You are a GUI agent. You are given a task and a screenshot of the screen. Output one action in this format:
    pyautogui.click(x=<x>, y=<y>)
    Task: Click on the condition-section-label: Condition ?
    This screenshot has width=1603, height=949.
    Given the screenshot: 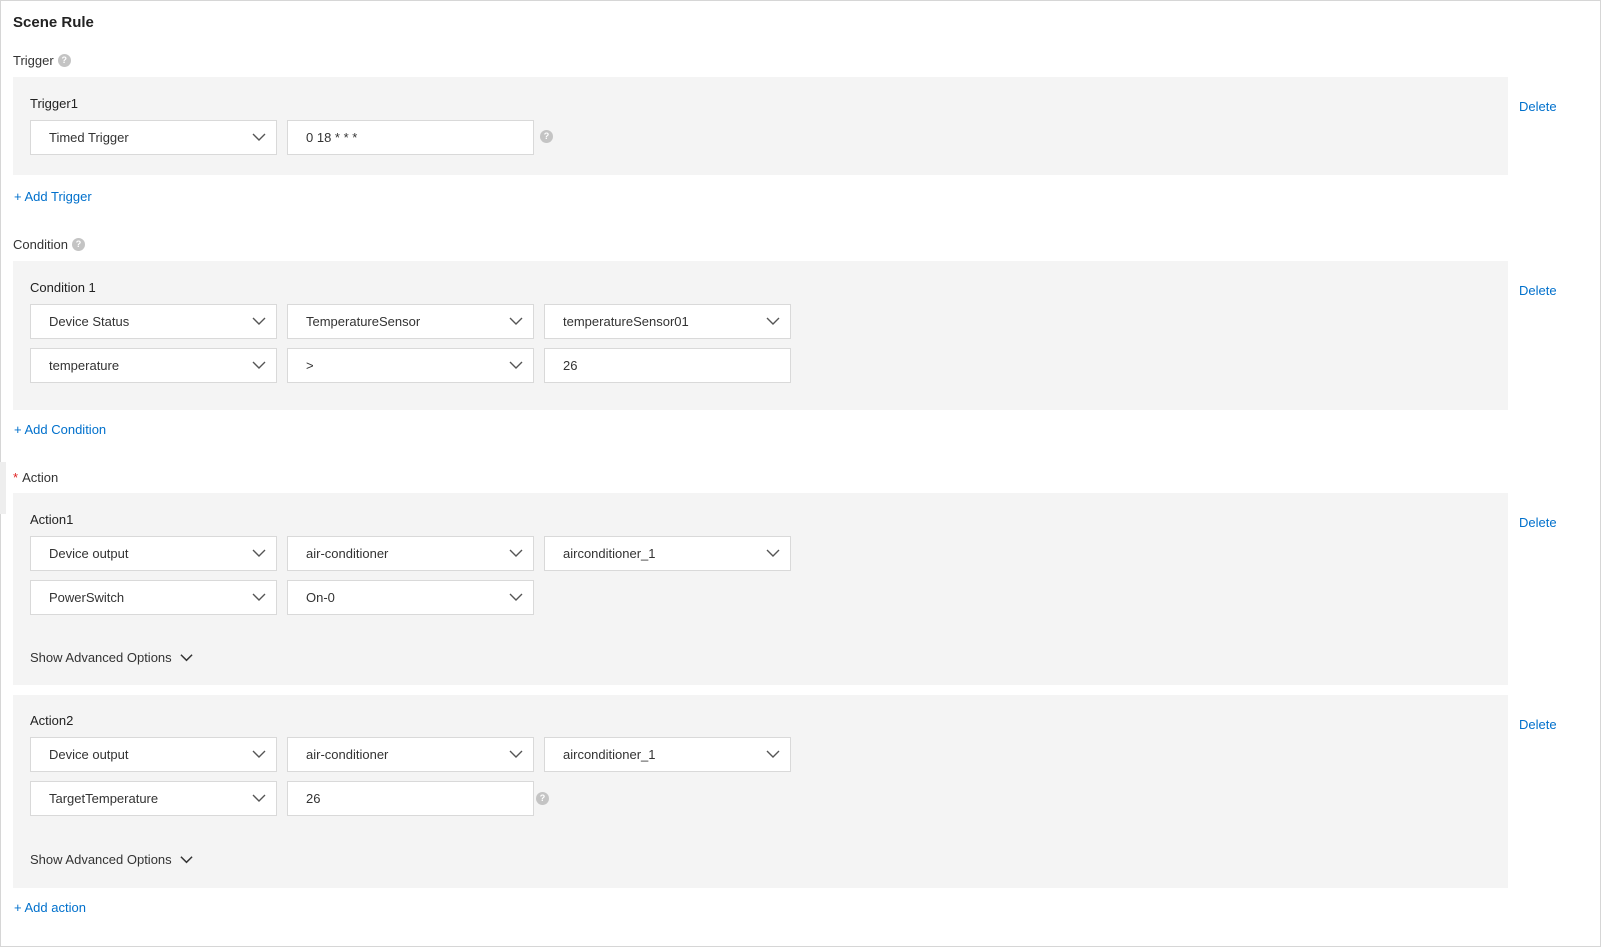 What is the action you would take?
    pyautogui.click(x=49, y=244)
    